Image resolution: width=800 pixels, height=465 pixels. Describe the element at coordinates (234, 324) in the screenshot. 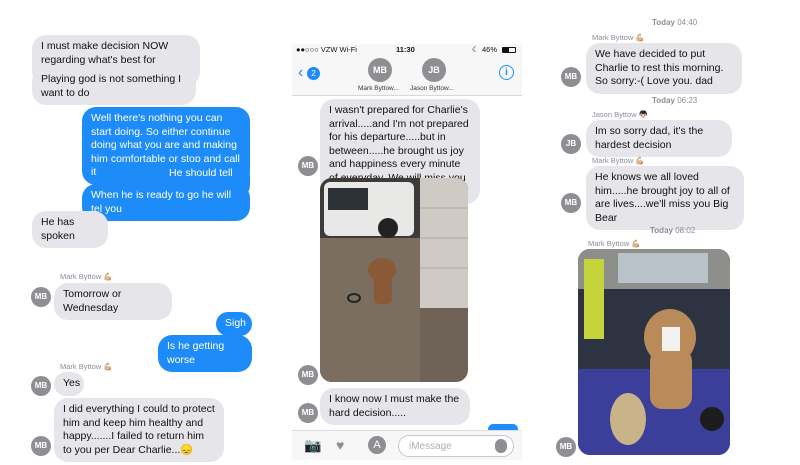

I see `message-bubble: Sigh` at that location.